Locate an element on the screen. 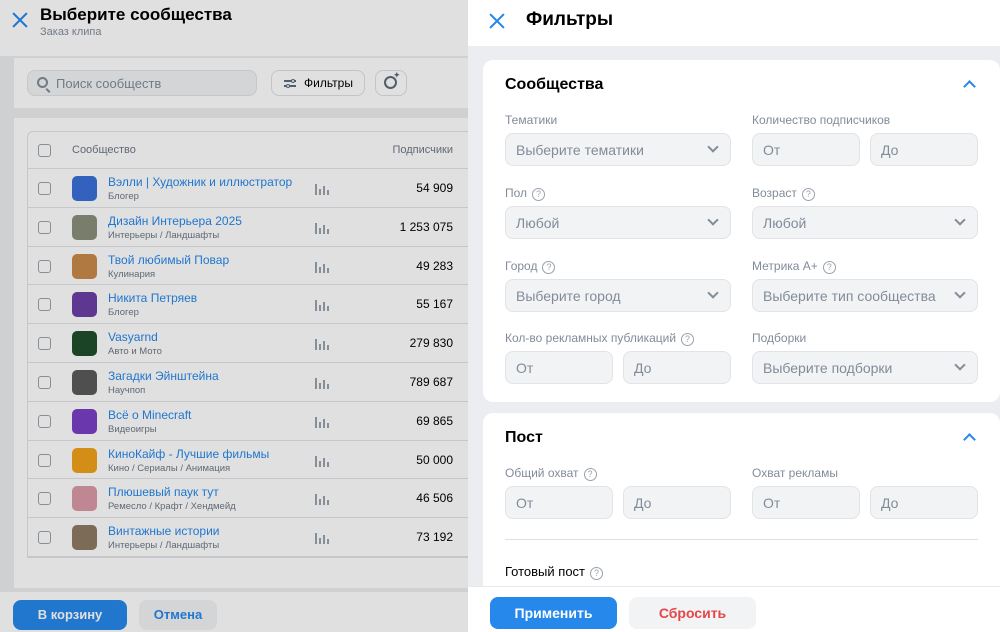 This screenshot has height=632, width=1000. ad-publications-from-input is located at coordinates (559, 367).